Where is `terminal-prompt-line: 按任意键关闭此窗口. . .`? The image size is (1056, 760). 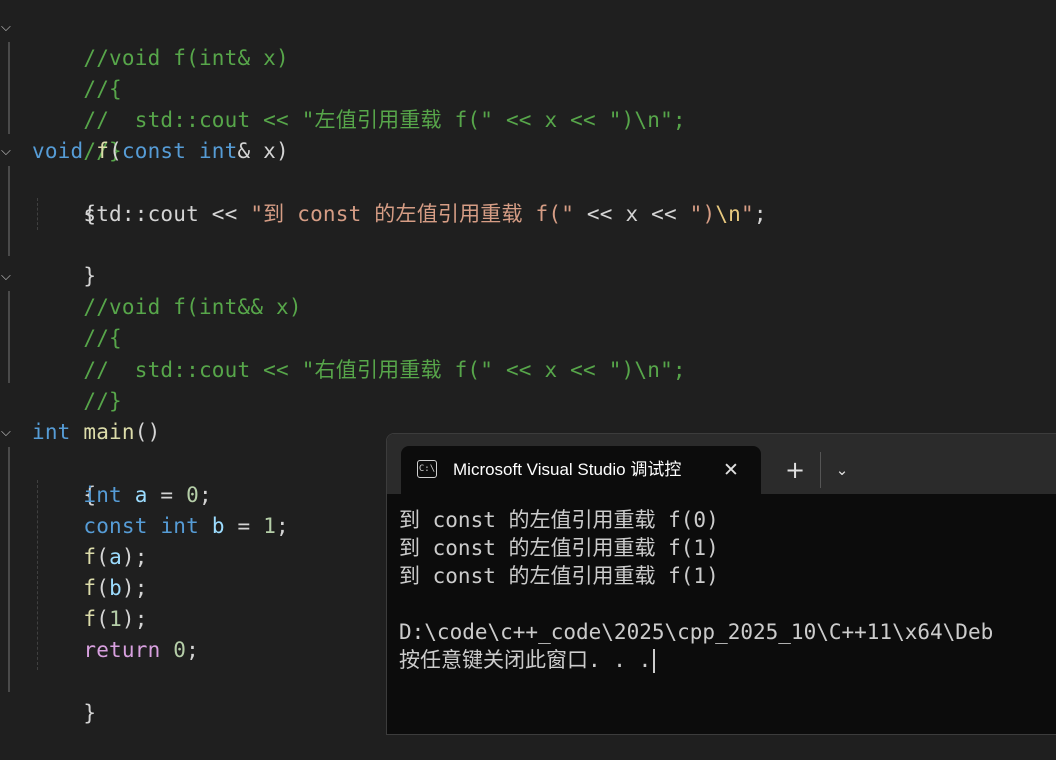 terminal-prompt-line: 按任意键关闭此窗口. . . is located at coordinates (527, 660).